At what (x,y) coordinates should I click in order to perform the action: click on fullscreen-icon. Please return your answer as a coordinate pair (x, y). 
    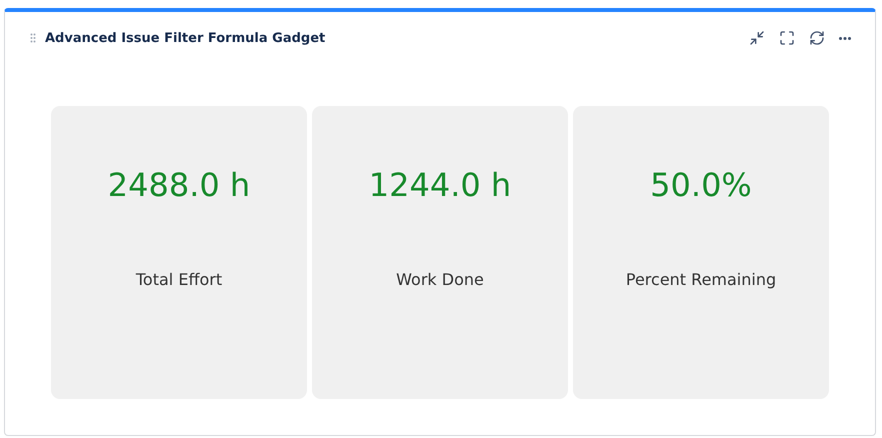
    Looking at the image, I should click on (787, 38).